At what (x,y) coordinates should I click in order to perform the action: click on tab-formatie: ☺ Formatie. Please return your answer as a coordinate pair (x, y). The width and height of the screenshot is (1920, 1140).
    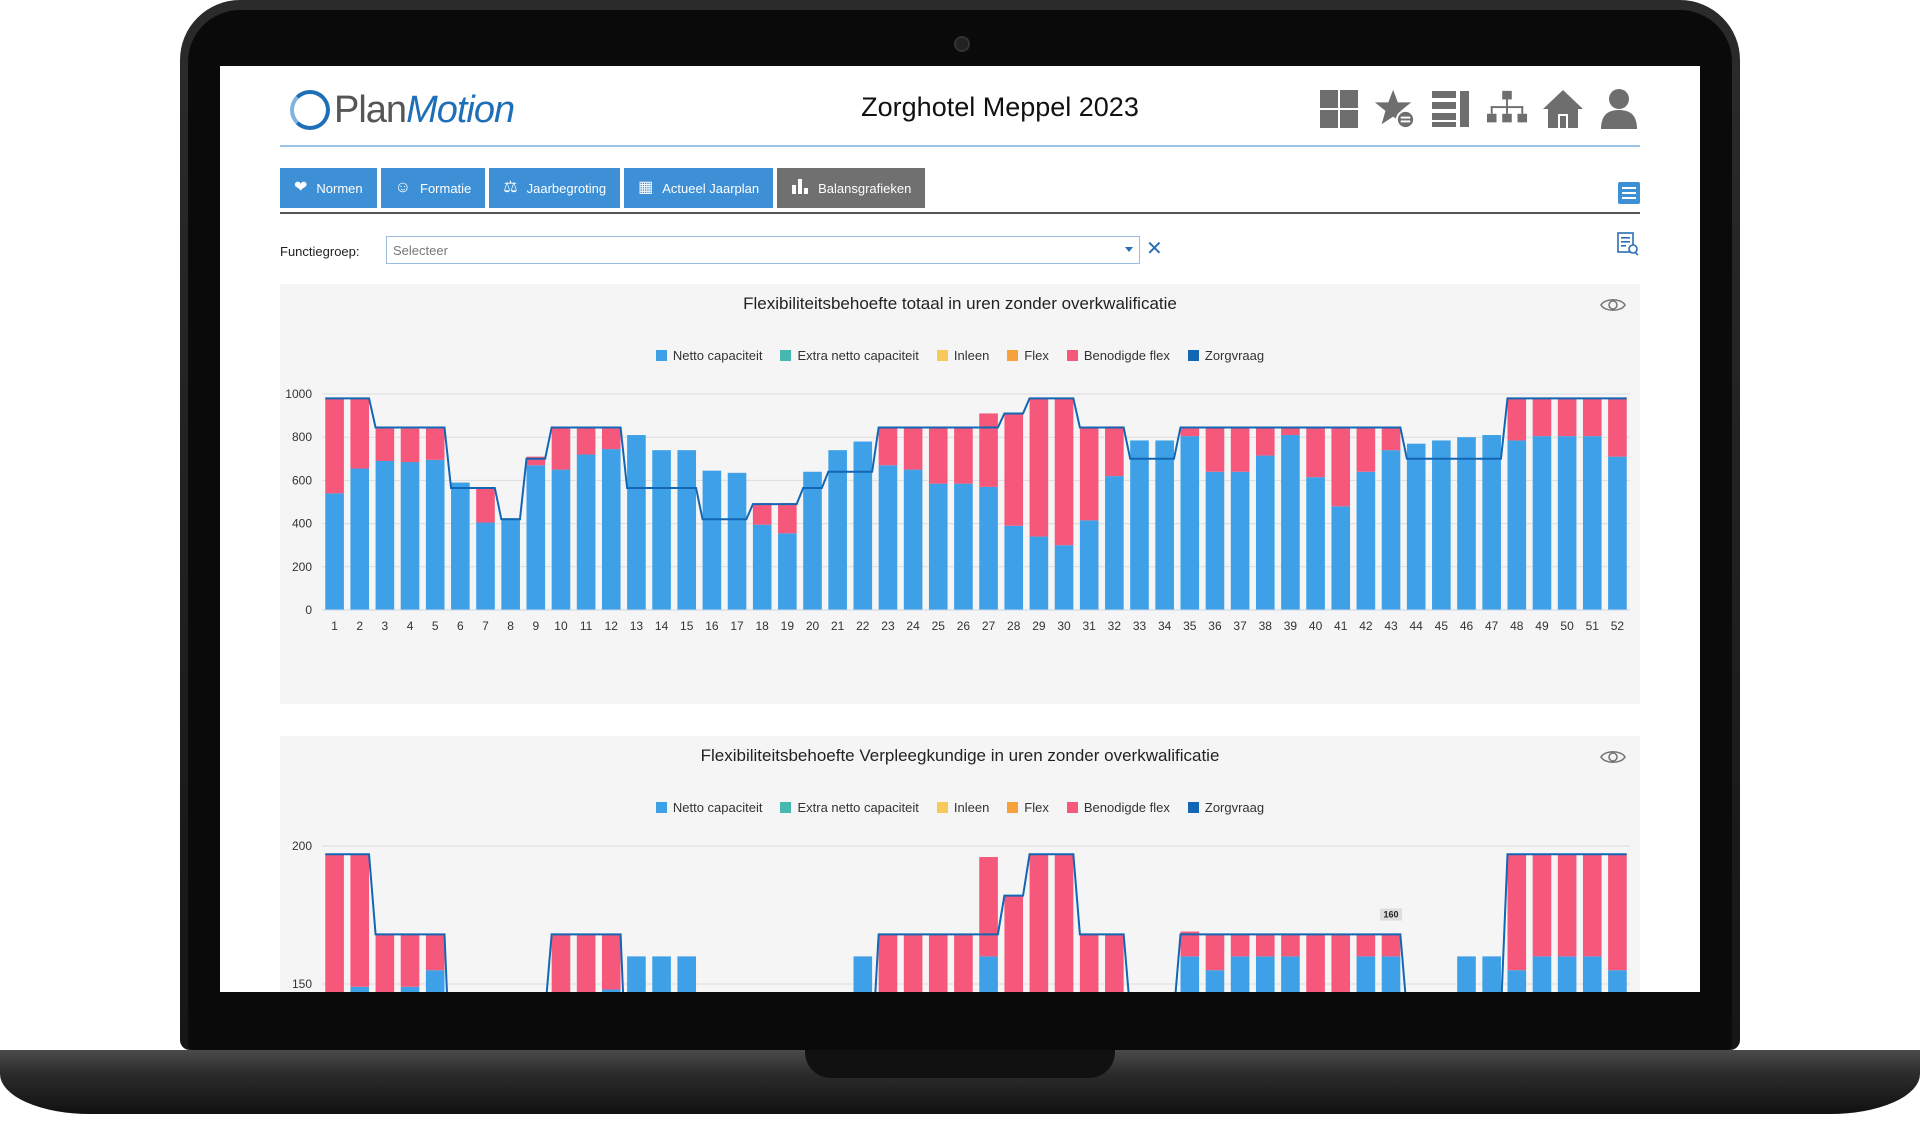
    Looking at the image, I should click on (433, 188).